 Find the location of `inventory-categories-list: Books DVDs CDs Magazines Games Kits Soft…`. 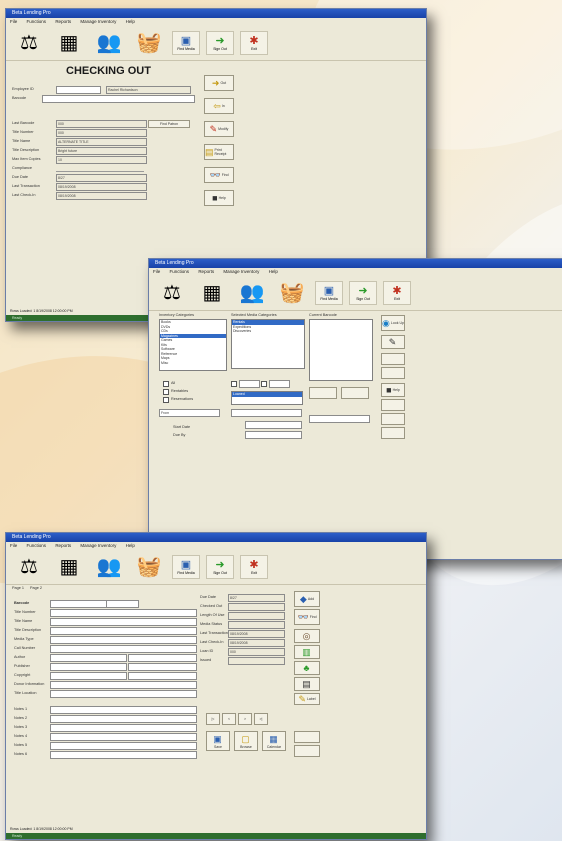

inventory-categories-list: Books DVDs CDs Magazines Games Kits Soft… is located at coordinates (193, 345).